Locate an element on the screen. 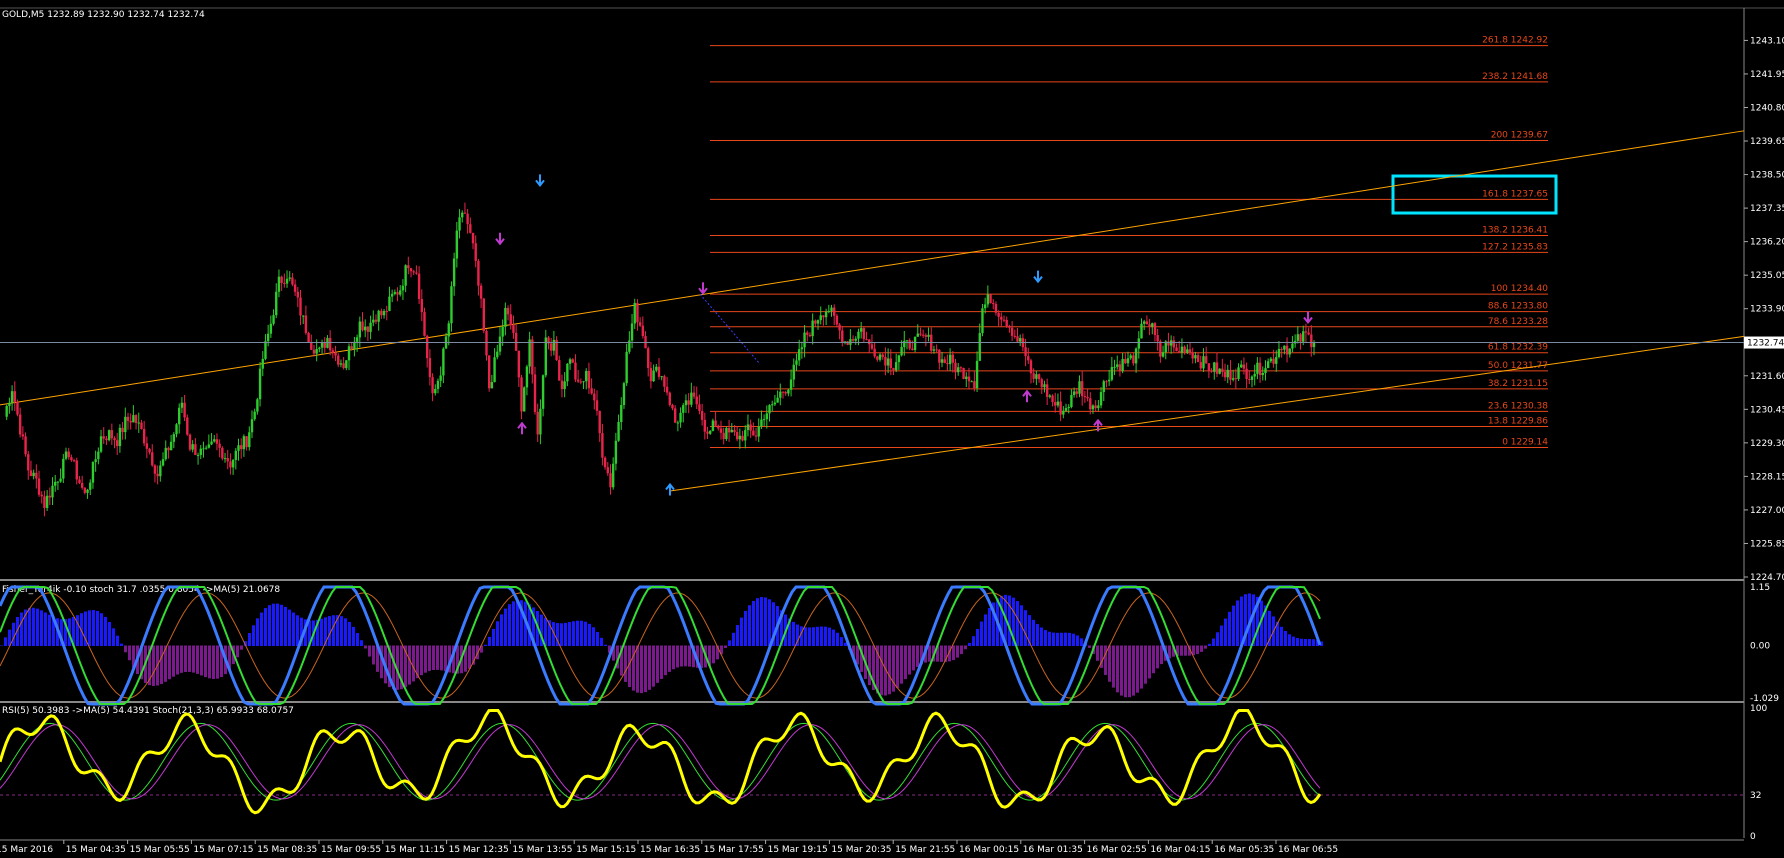  price-tick-label: 1224.70 is located at coordinates (1767, 578).